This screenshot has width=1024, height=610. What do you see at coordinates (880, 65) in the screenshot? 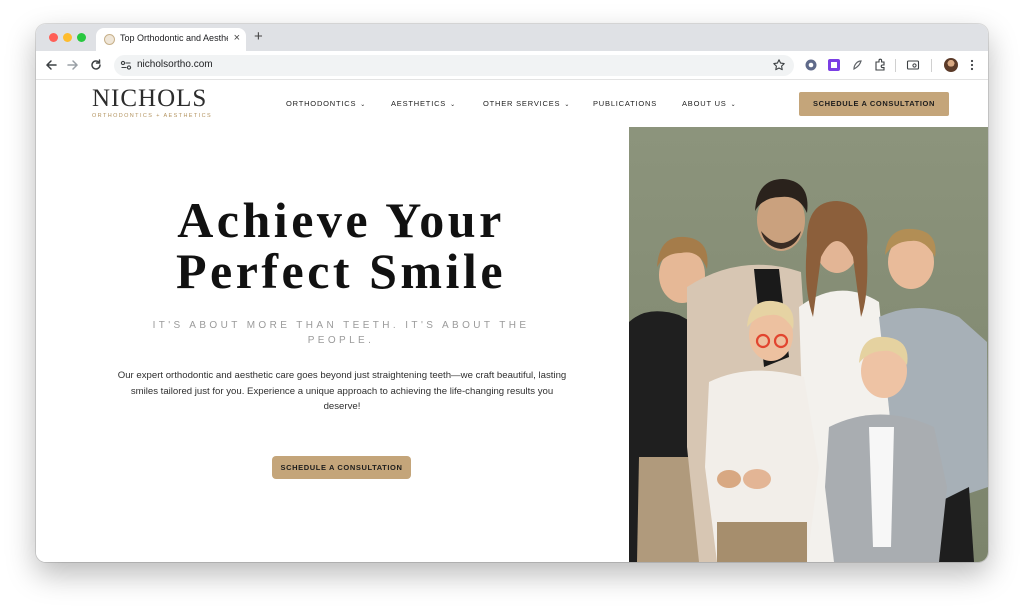
I see `extensions-puzzle-icon` at bounding box center [880, 65].